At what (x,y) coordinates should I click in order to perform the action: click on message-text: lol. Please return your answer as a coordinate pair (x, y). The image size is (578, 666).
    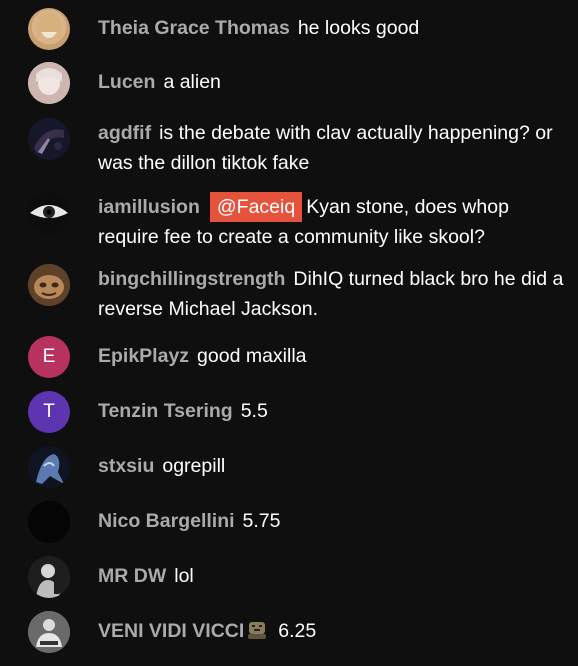
    Looking at the image, I should click on (184, 576).